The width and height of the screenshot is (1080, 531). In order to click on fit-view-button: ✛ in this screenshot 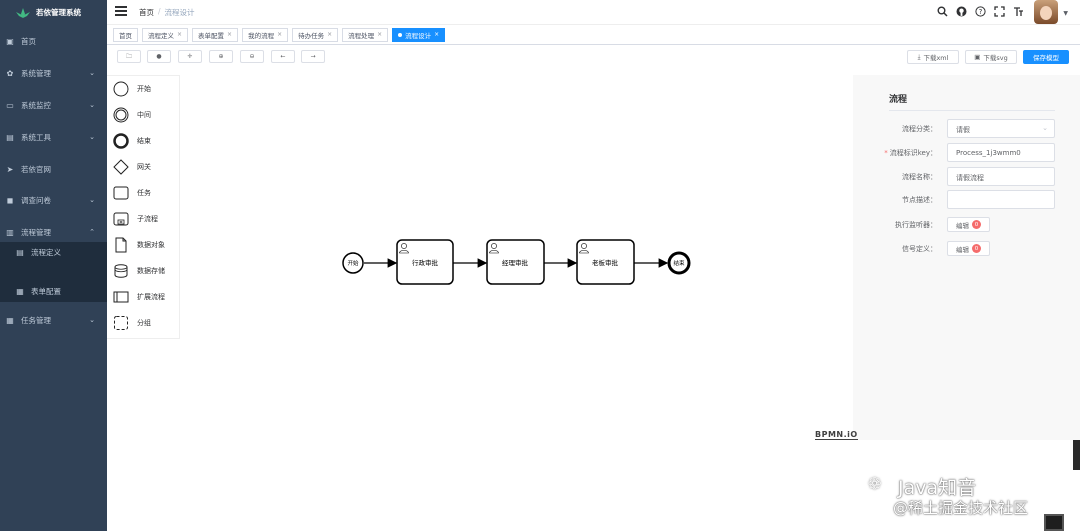, I will do `click(190, 56)`.